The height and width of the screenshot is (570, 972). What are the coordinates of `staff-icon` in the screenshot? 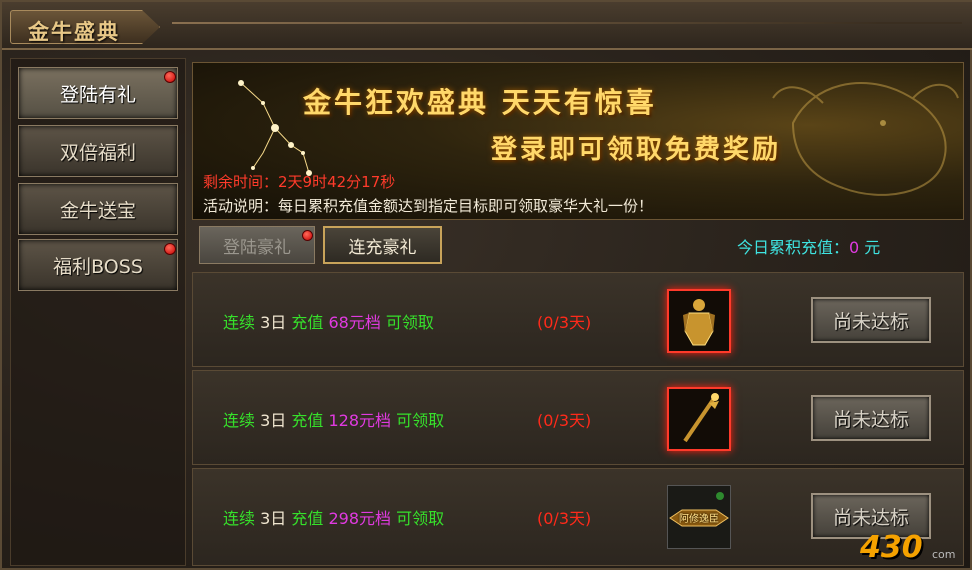 It's located at (699, 419).